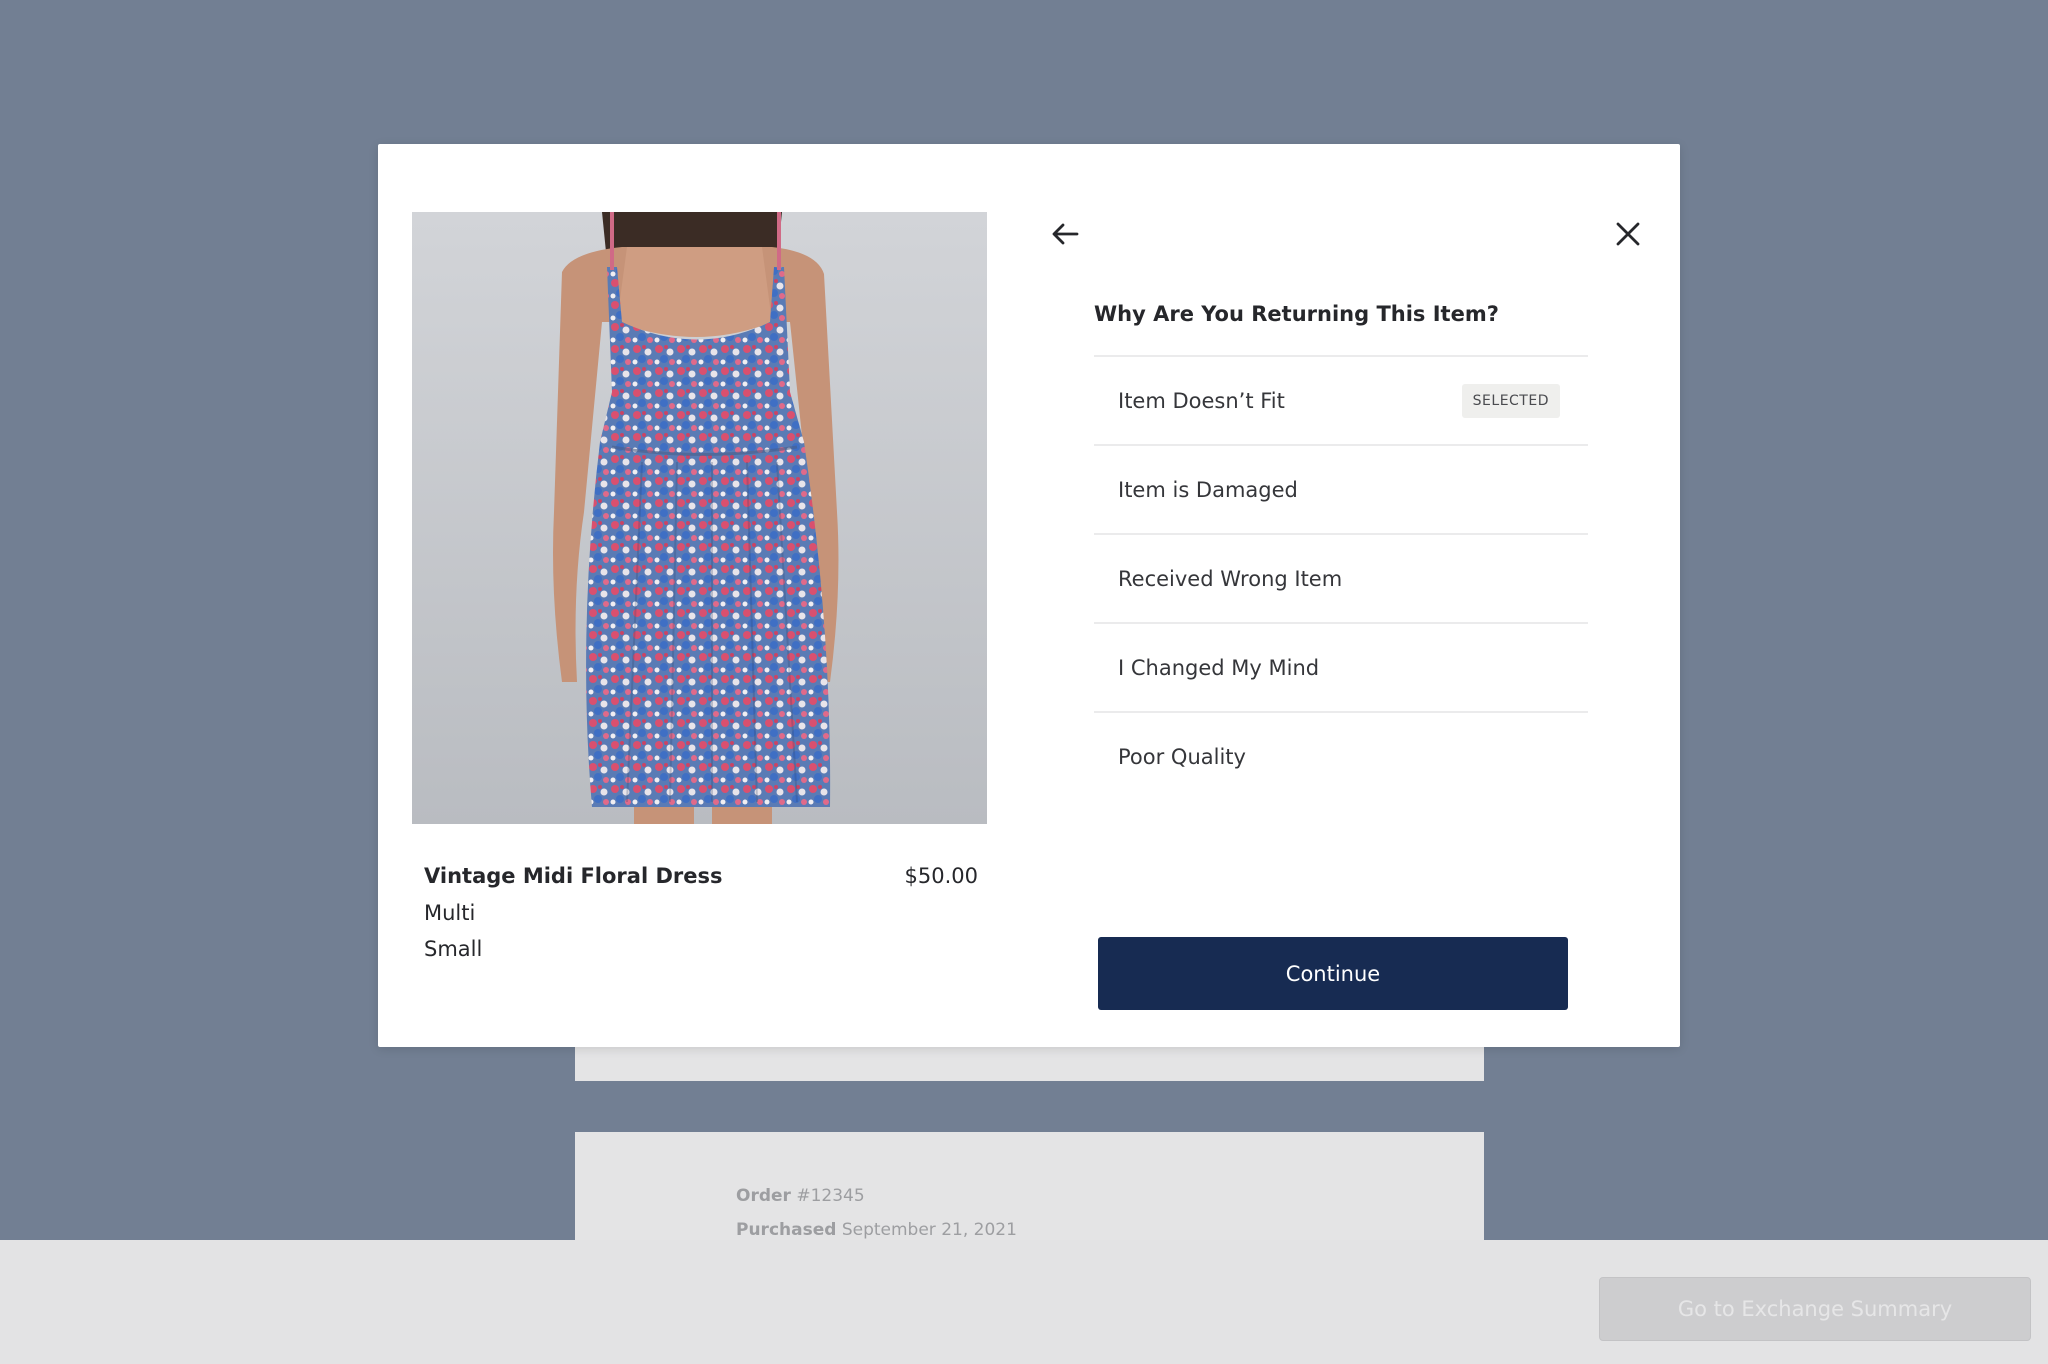 This screenshot has height=1364, width=2048. Describe the element at coordinates (1341, 488) in the screenshot. I see `reason-option-item-is-damaged: Item is Damaged` at that location.